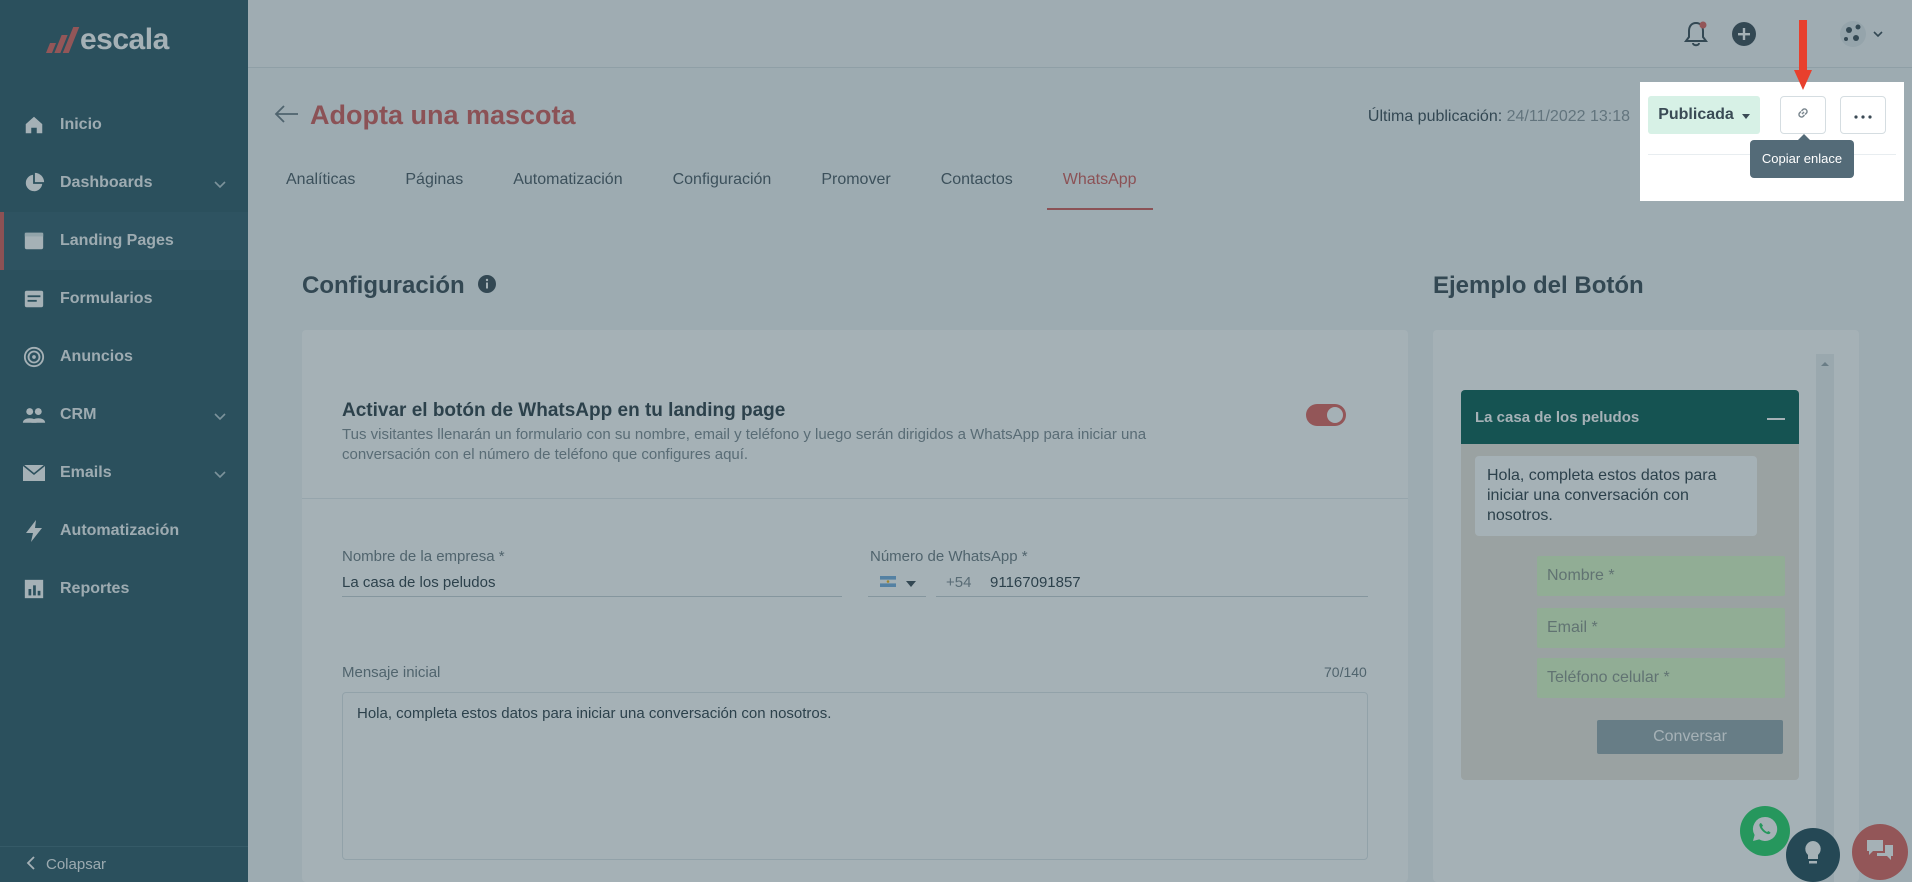 This screenshot has height=882, width=1912. I want to click on annotation-arrow-icon, so click(1803, 55).